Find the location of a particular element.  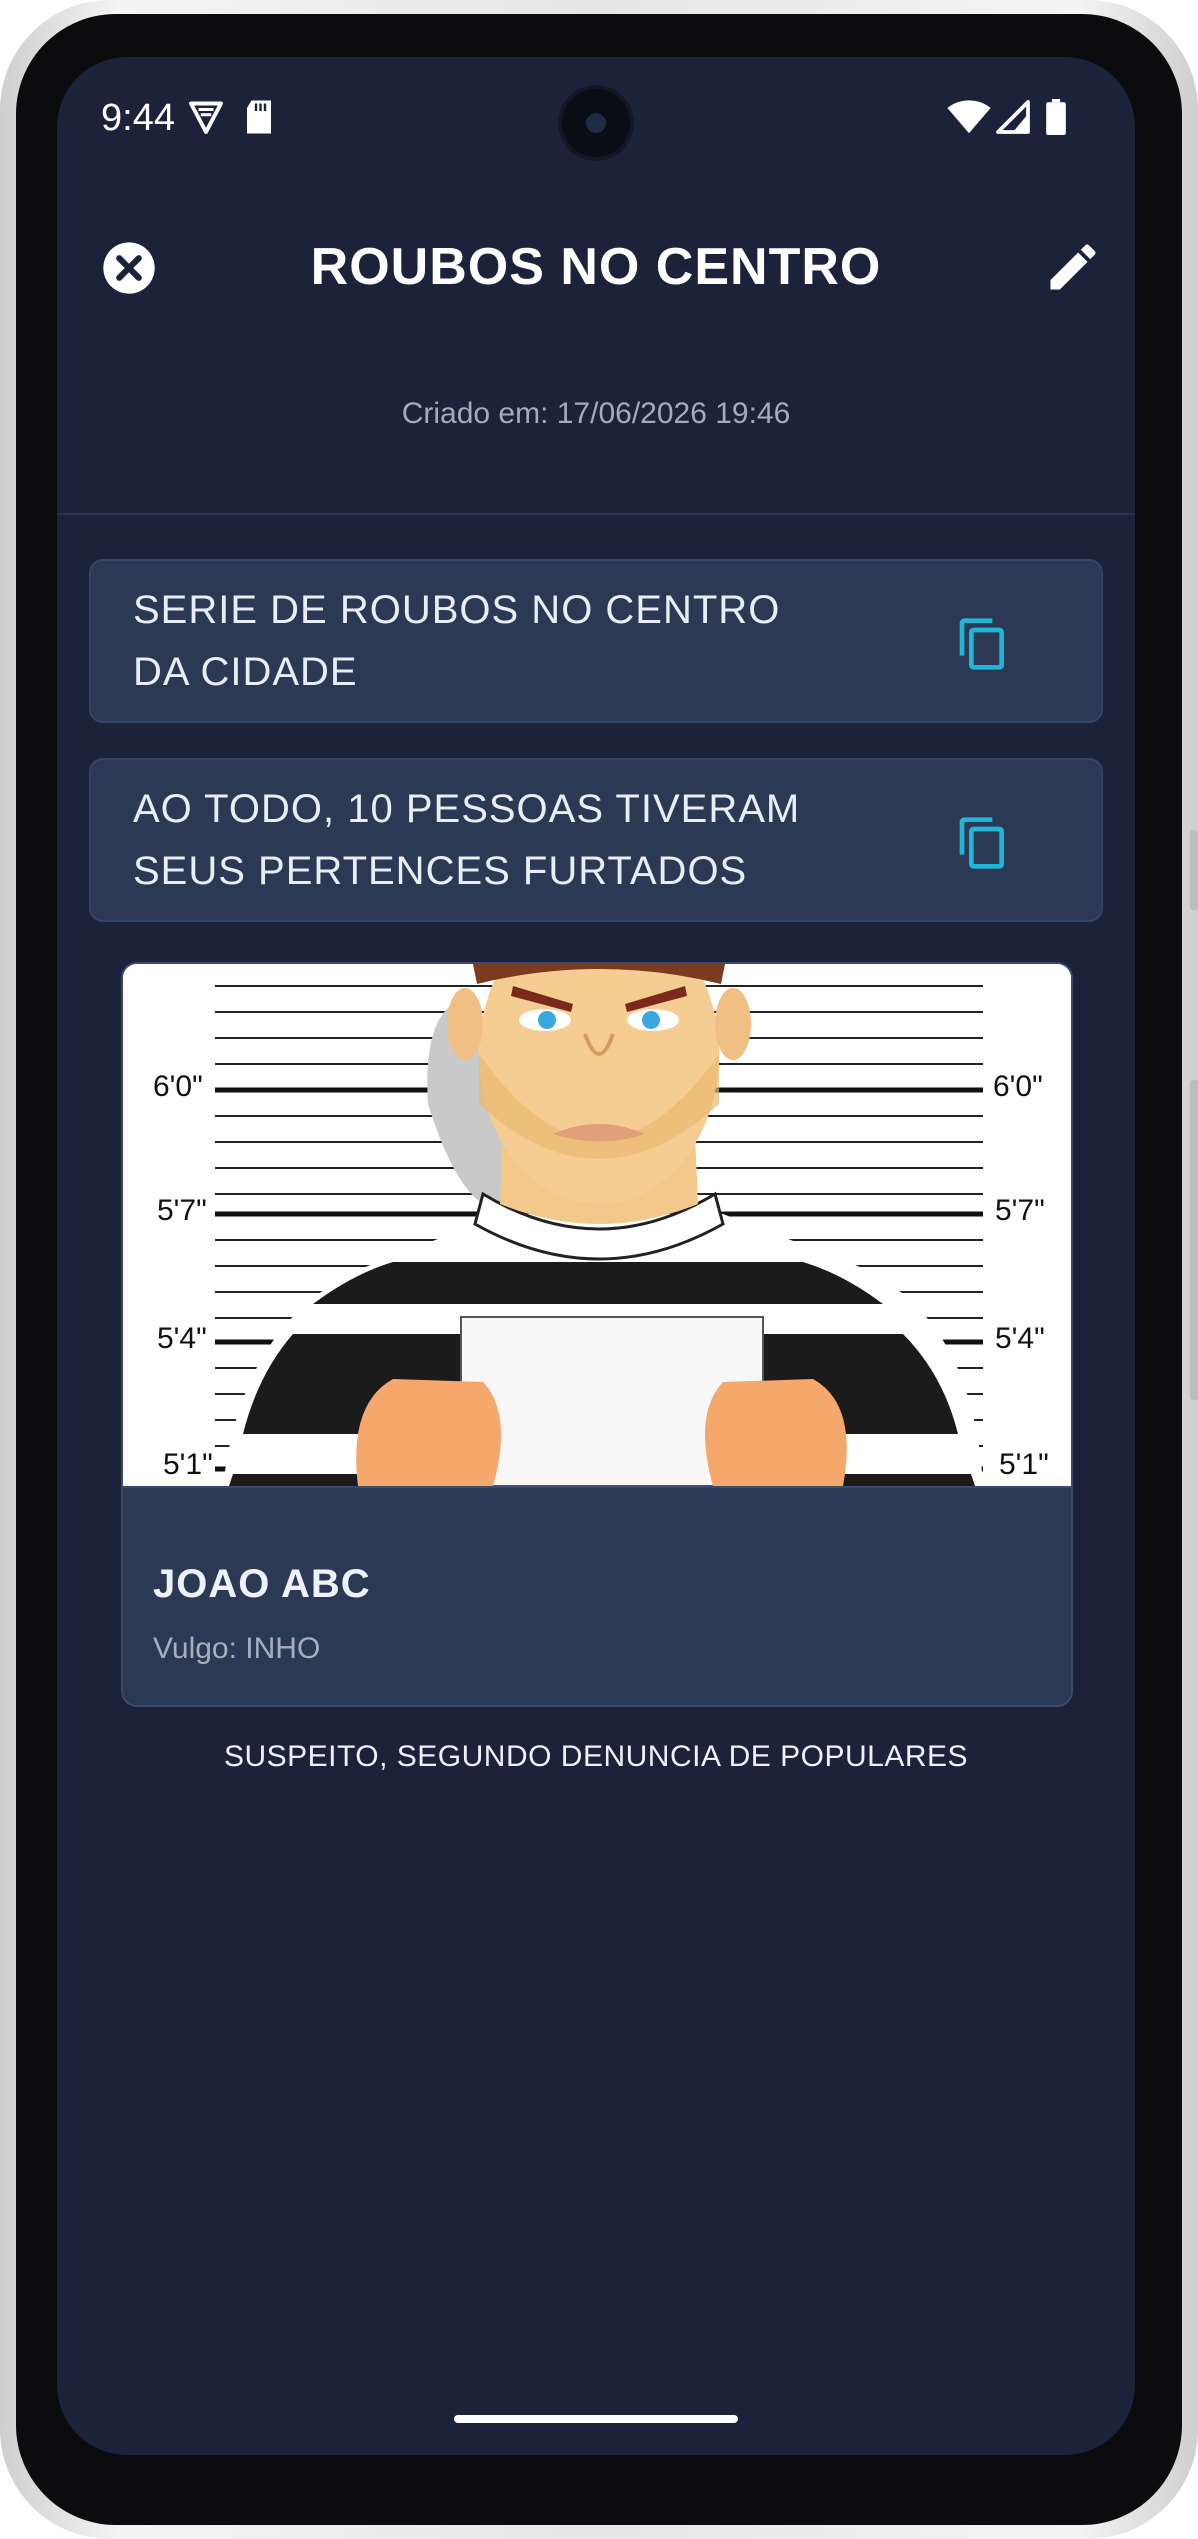

suspect-name: JOAO ABC is located at coordinates (262, 1584).